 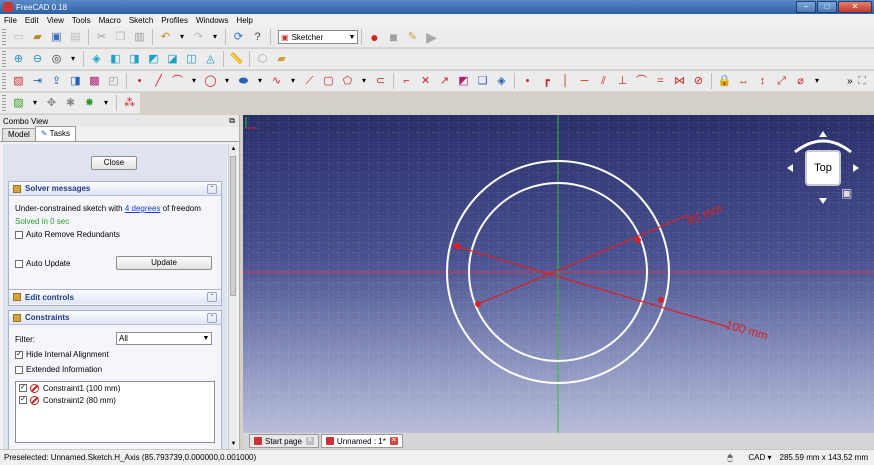 I want to click on polygon-icon: ⬠, so click(x=348, y=81).